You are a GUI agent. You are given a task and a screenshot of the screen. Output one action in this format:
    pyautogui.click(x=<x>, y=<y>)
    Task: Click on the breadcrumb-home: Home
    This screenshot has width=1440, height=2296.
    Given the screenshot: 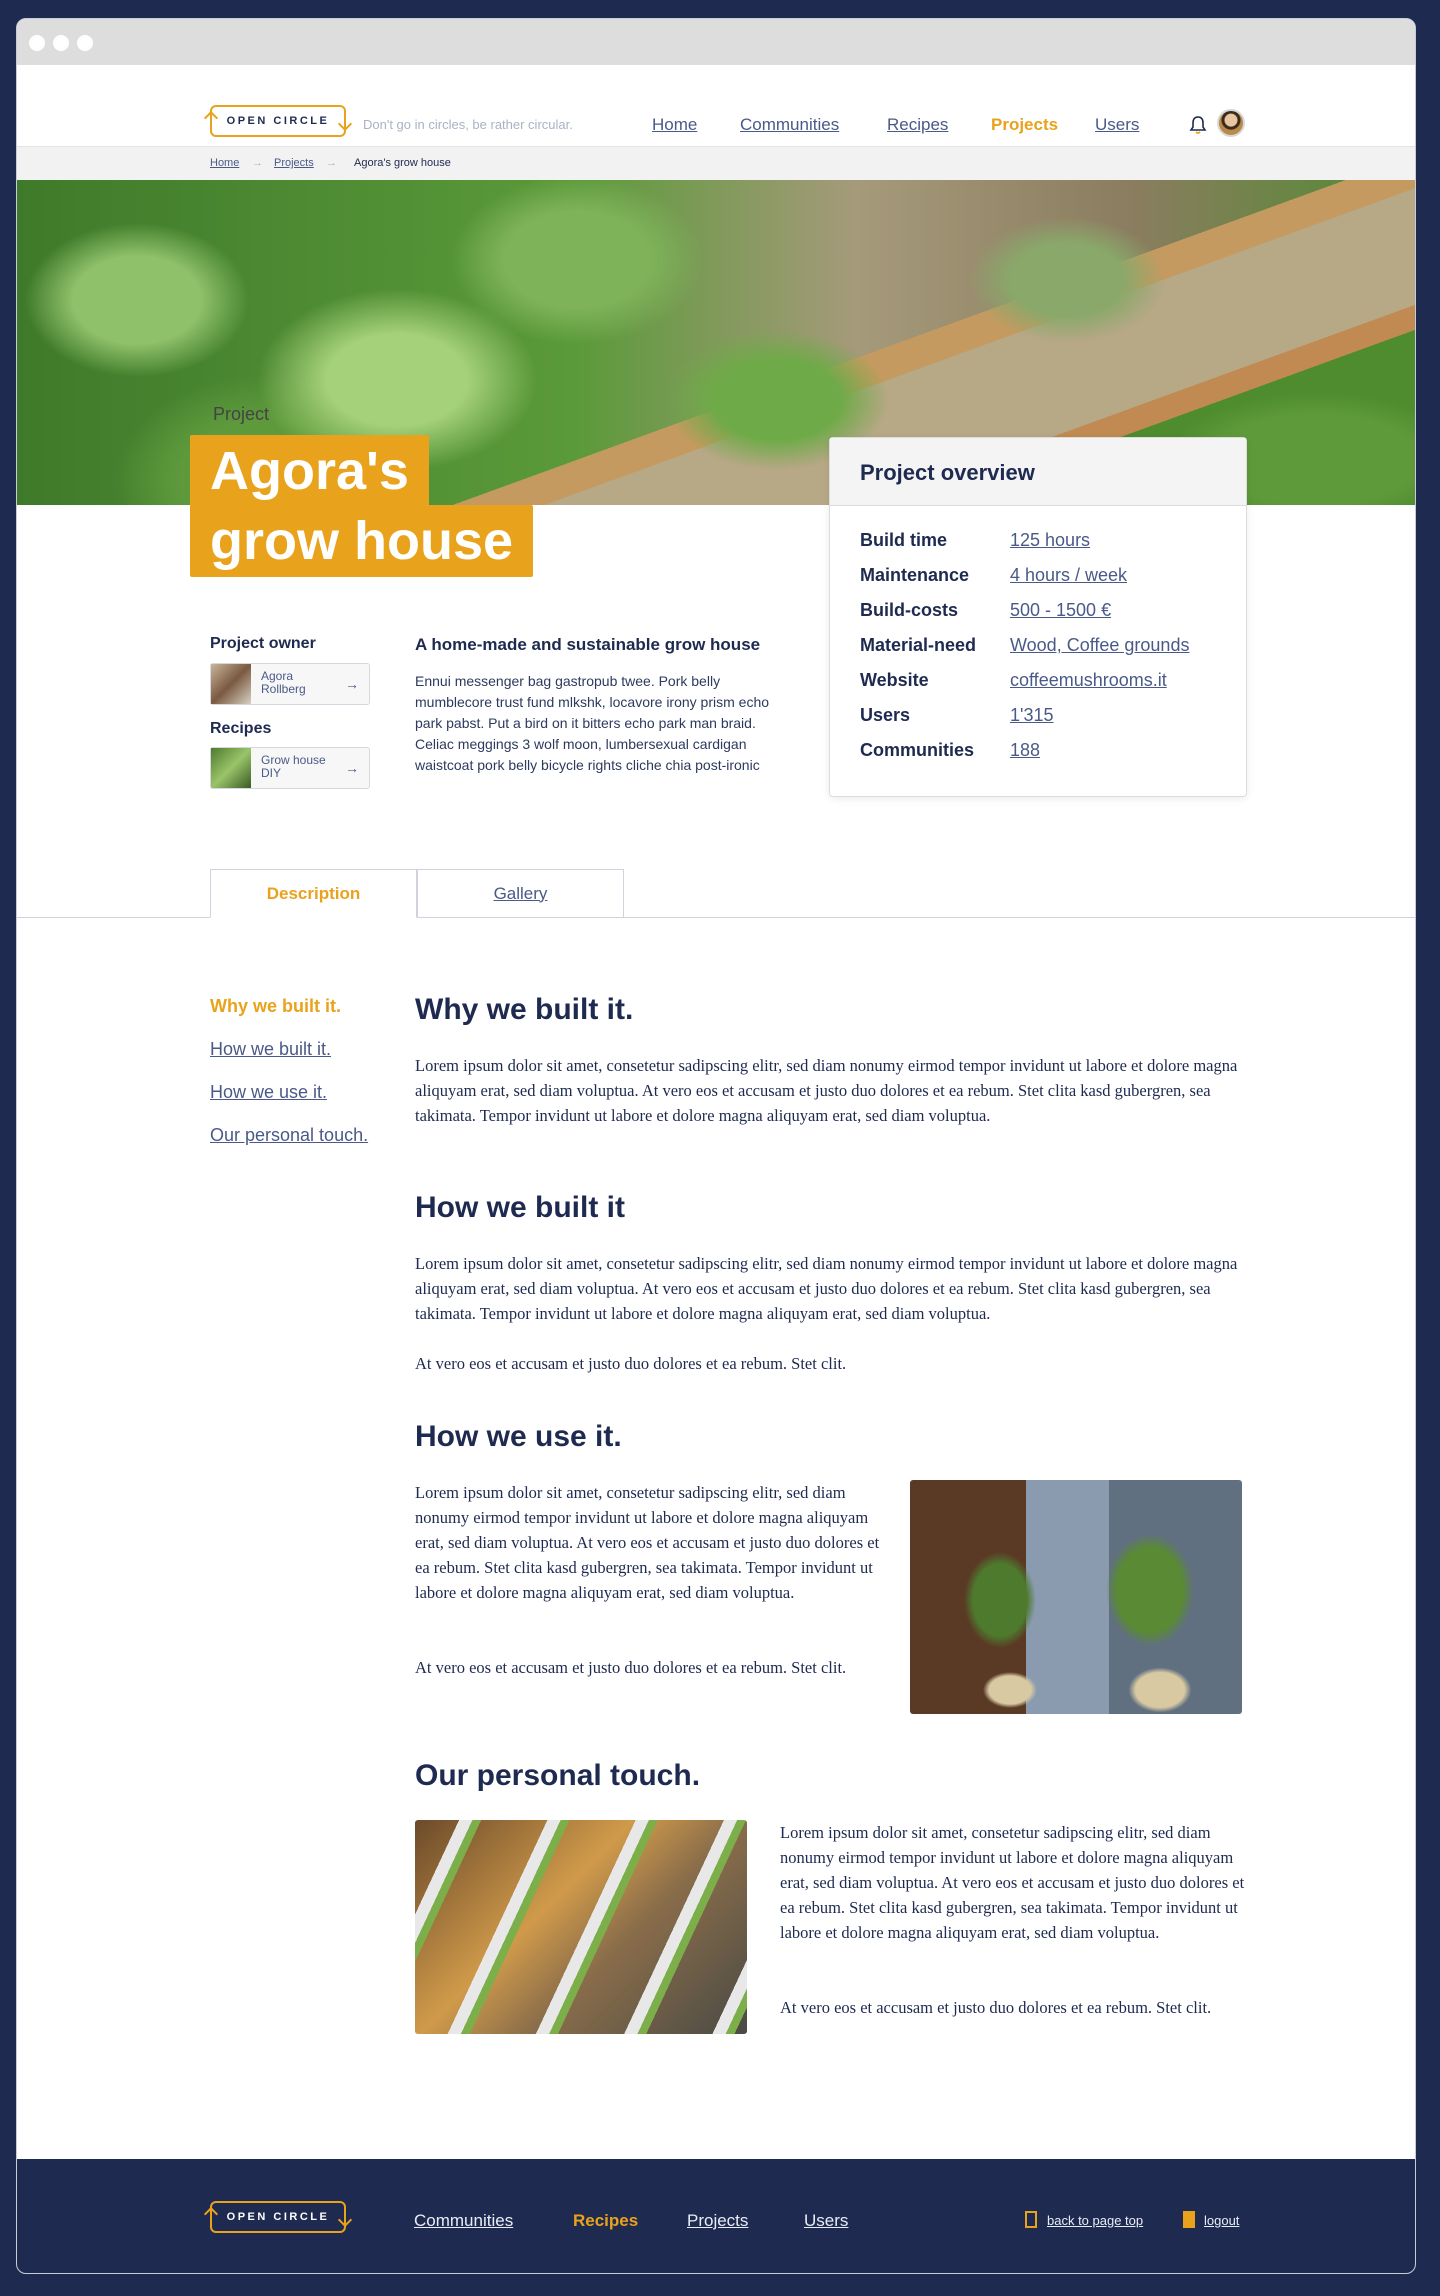 What is the action you would take?
    pyautogui.click(x=224, y=163)
    